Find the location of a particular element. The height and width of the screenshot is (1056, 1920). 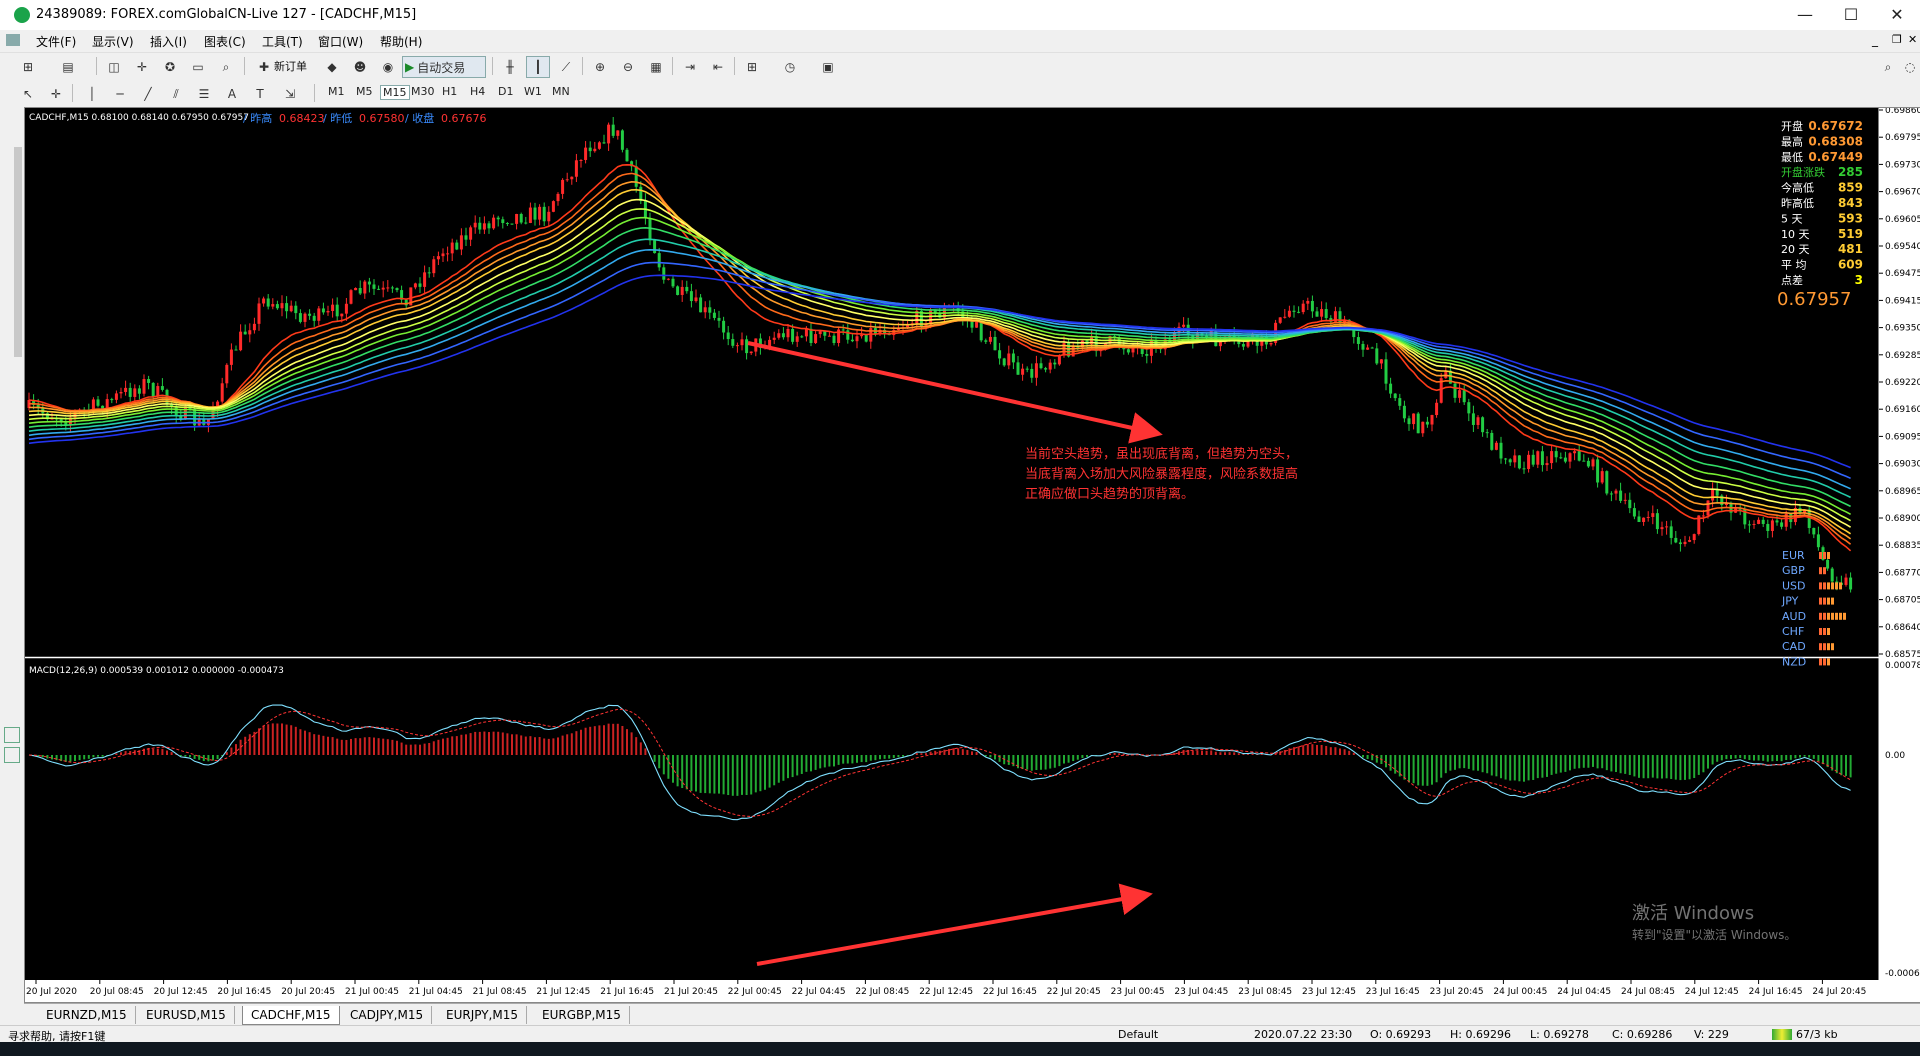

annotation-text: 当底背离入场加大风险暴露程度，风险系数提高 is located at coordinates (1161, 474).